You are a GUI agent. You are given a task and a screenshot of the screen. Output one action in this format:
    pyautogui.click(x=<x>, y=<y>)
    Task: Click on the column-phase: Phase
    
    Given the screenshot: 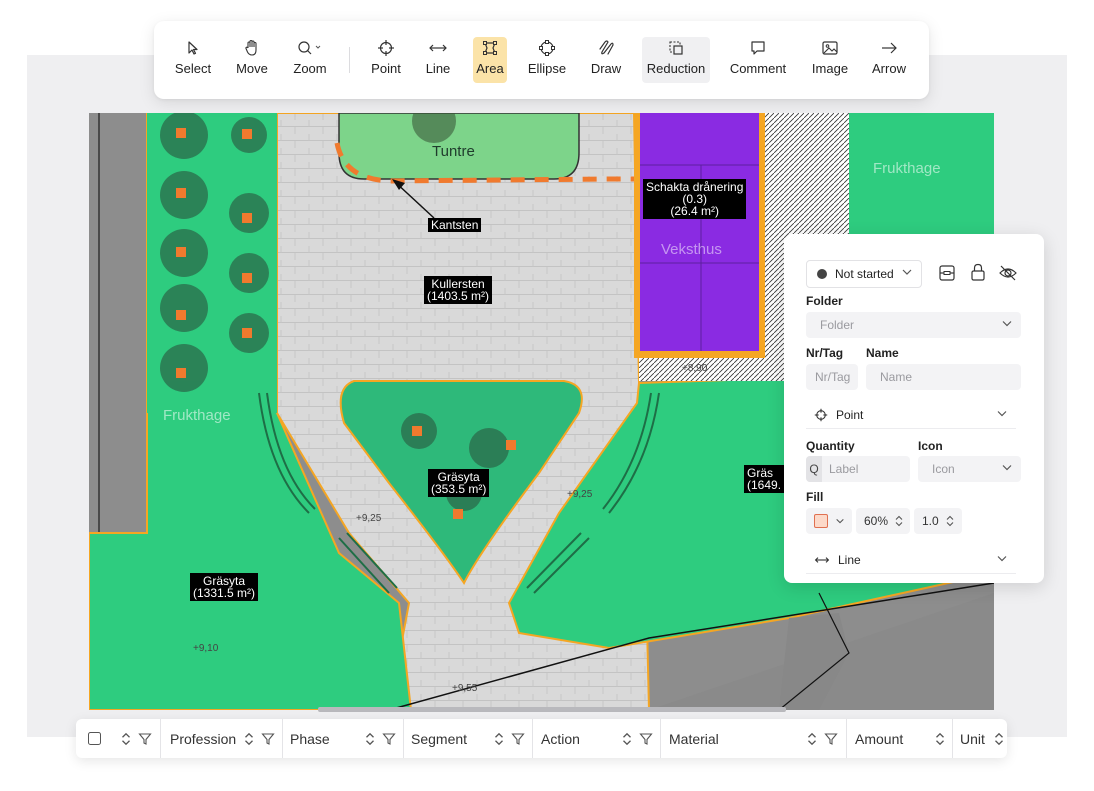 What is the action you would take?
    pyautogui.click(x=310, y=738)
    